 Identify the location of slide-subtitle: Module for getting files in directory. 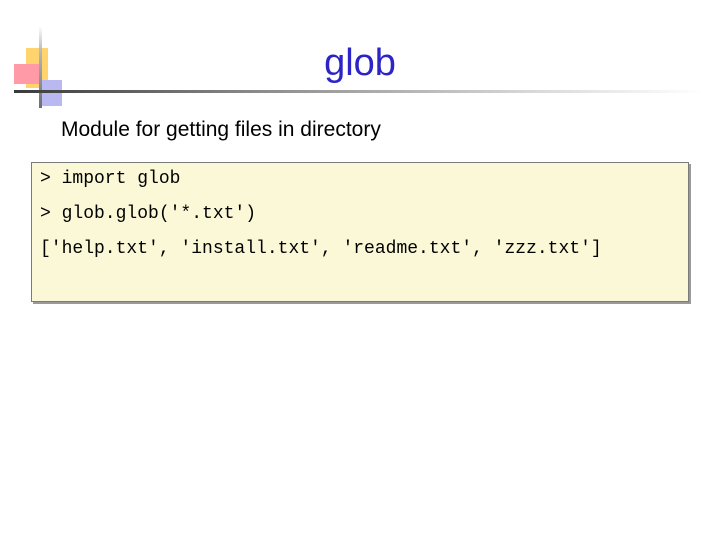
(221, 129).